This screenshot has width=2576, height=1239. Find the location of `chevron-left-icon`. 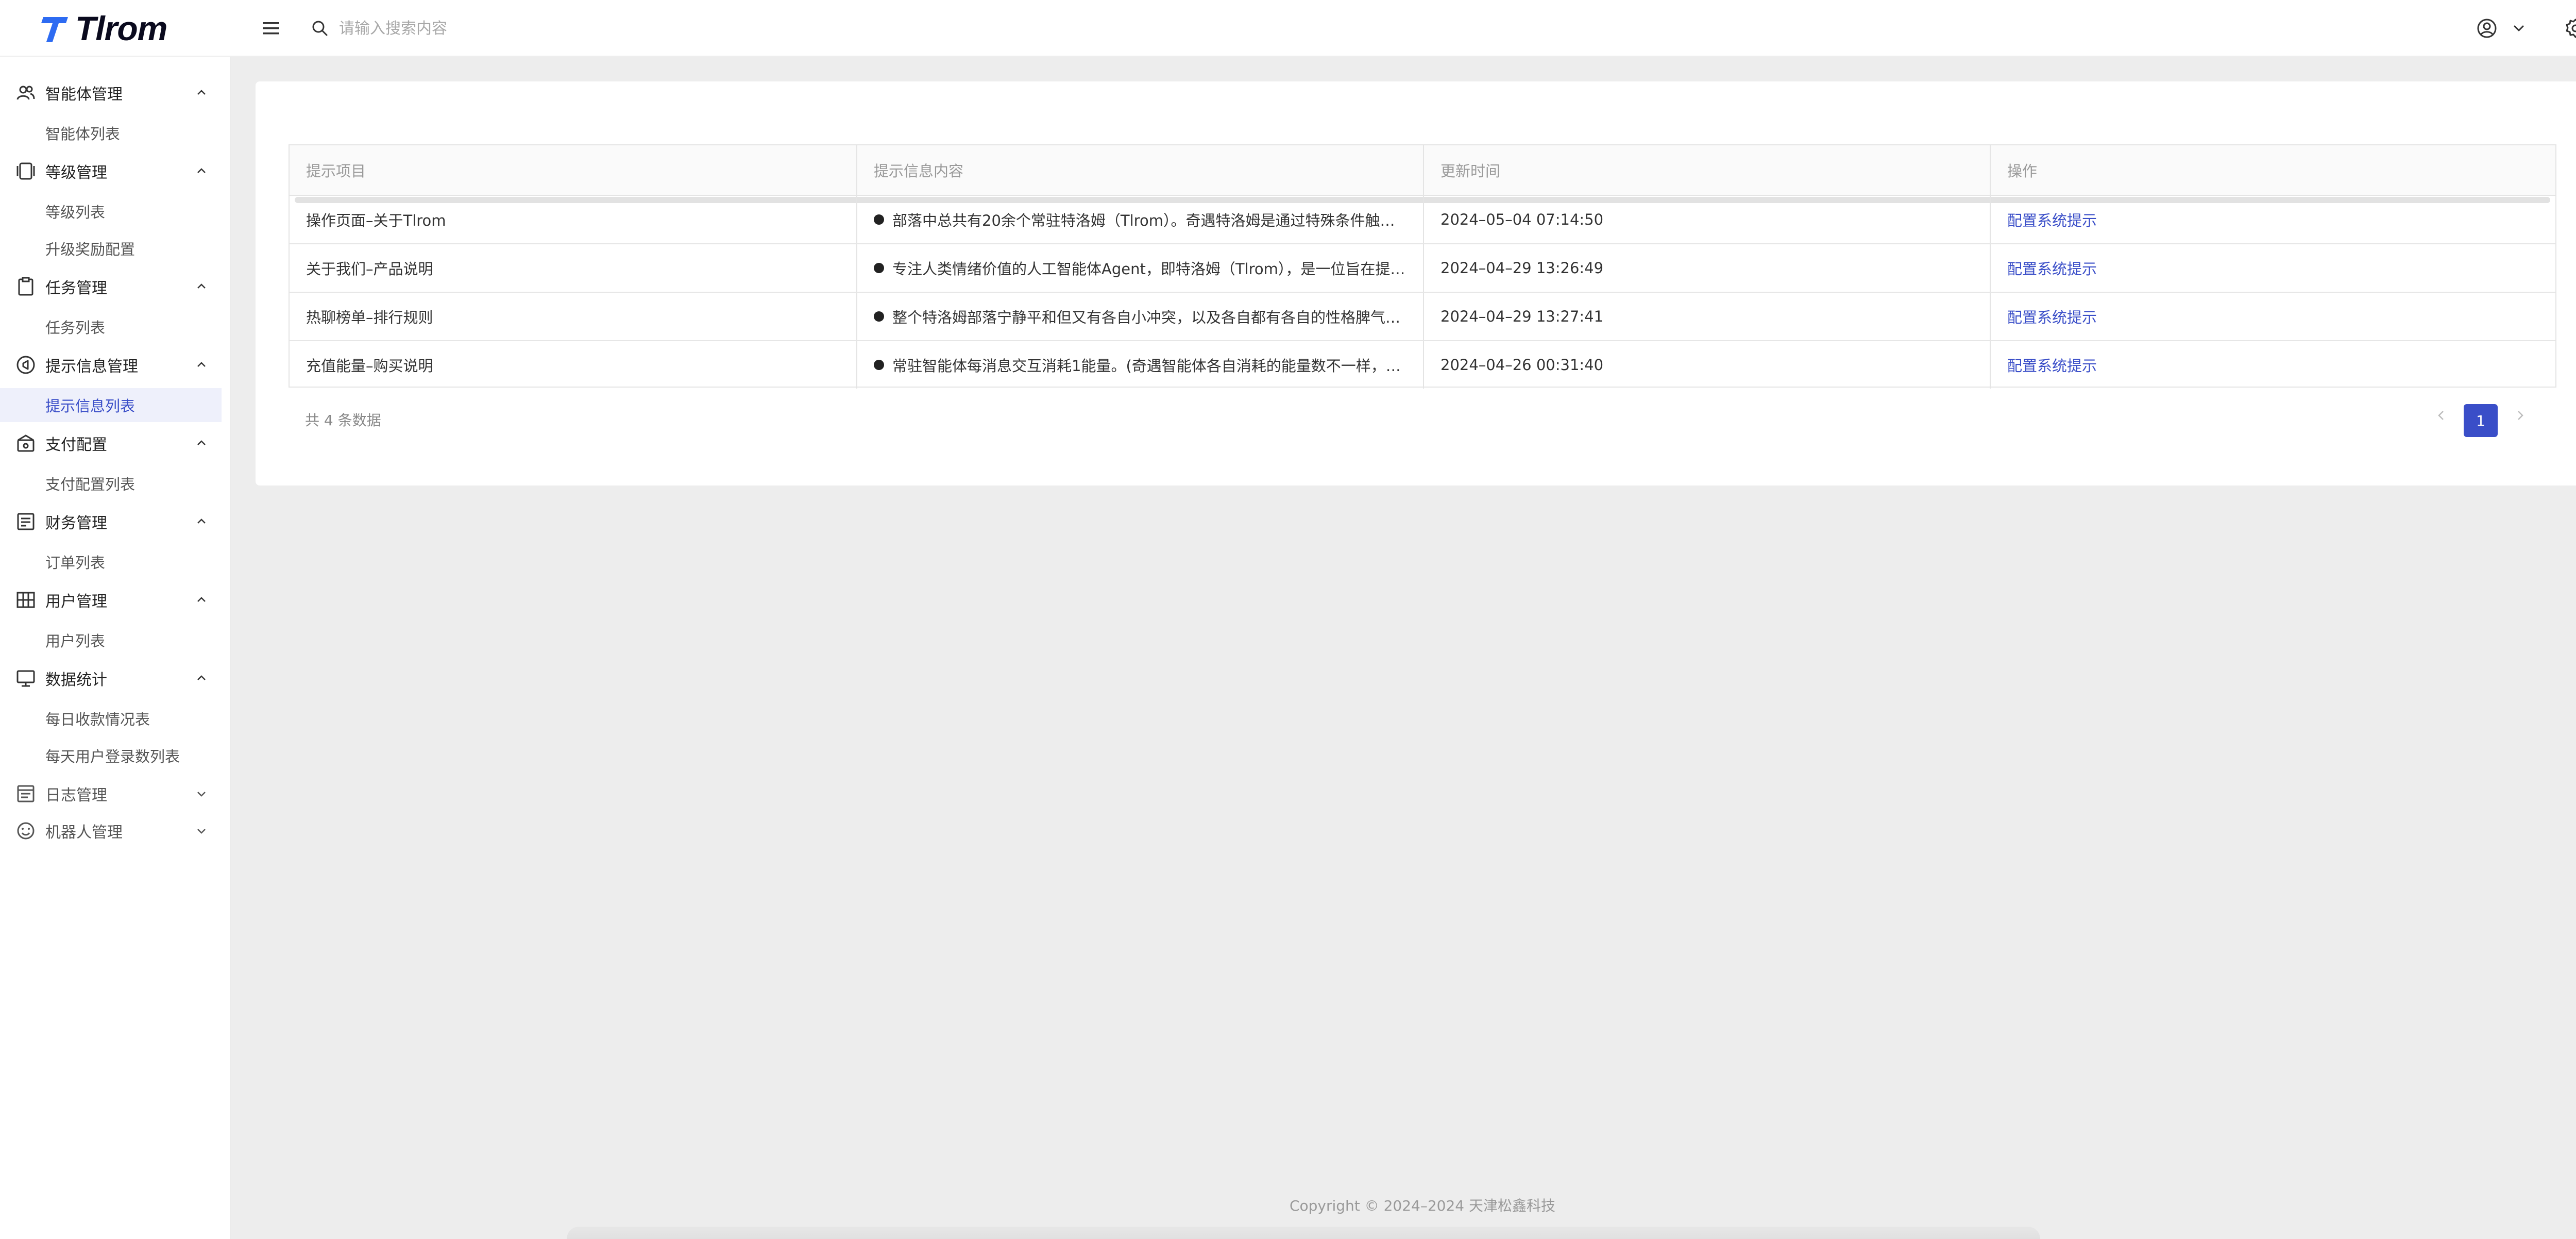

chevron-left-icon is located at coordinates (2441, 415).